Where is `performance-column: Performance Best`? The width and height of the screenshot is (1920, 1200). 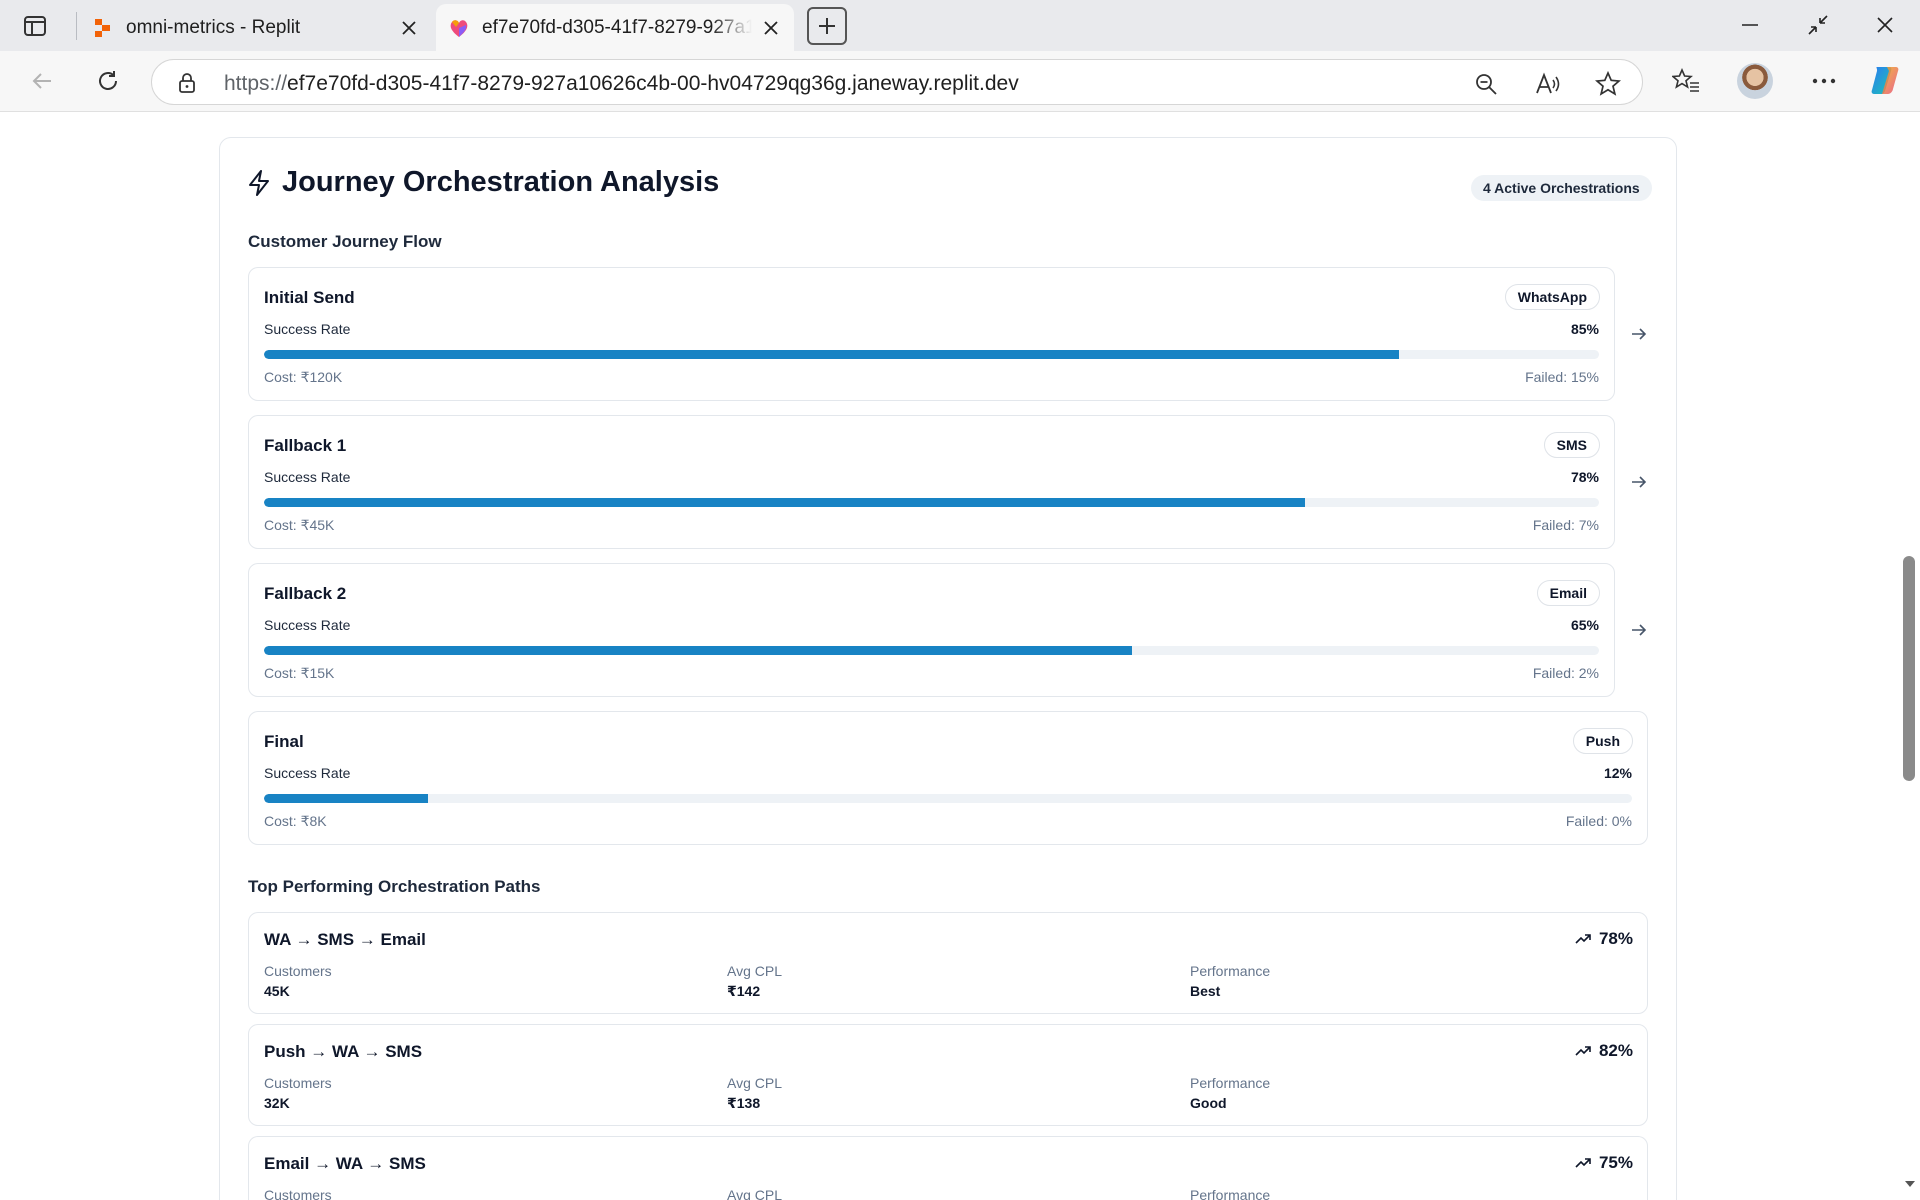 performance-column: Performance Best is located at coordinates (1230, 981).